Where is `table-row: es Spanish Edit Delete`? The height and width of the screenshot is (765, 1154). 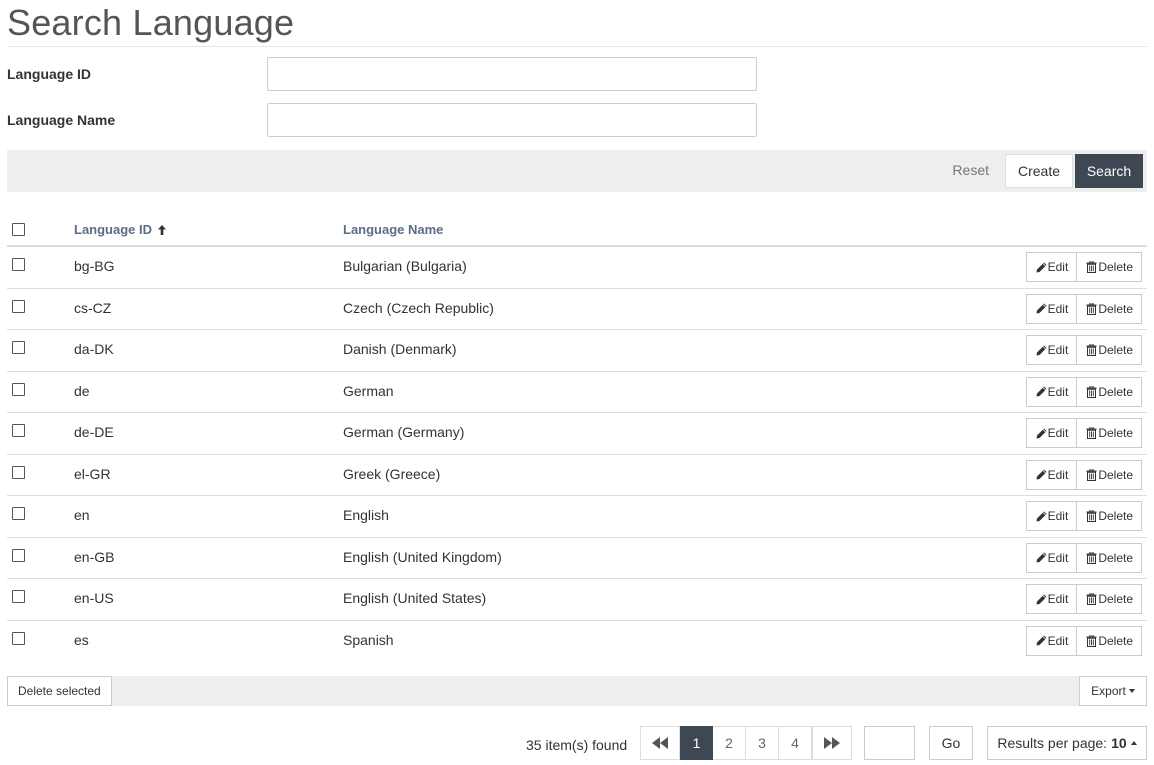 table-row: es Spanish Edit Delete is located at coordinates (577, 642).